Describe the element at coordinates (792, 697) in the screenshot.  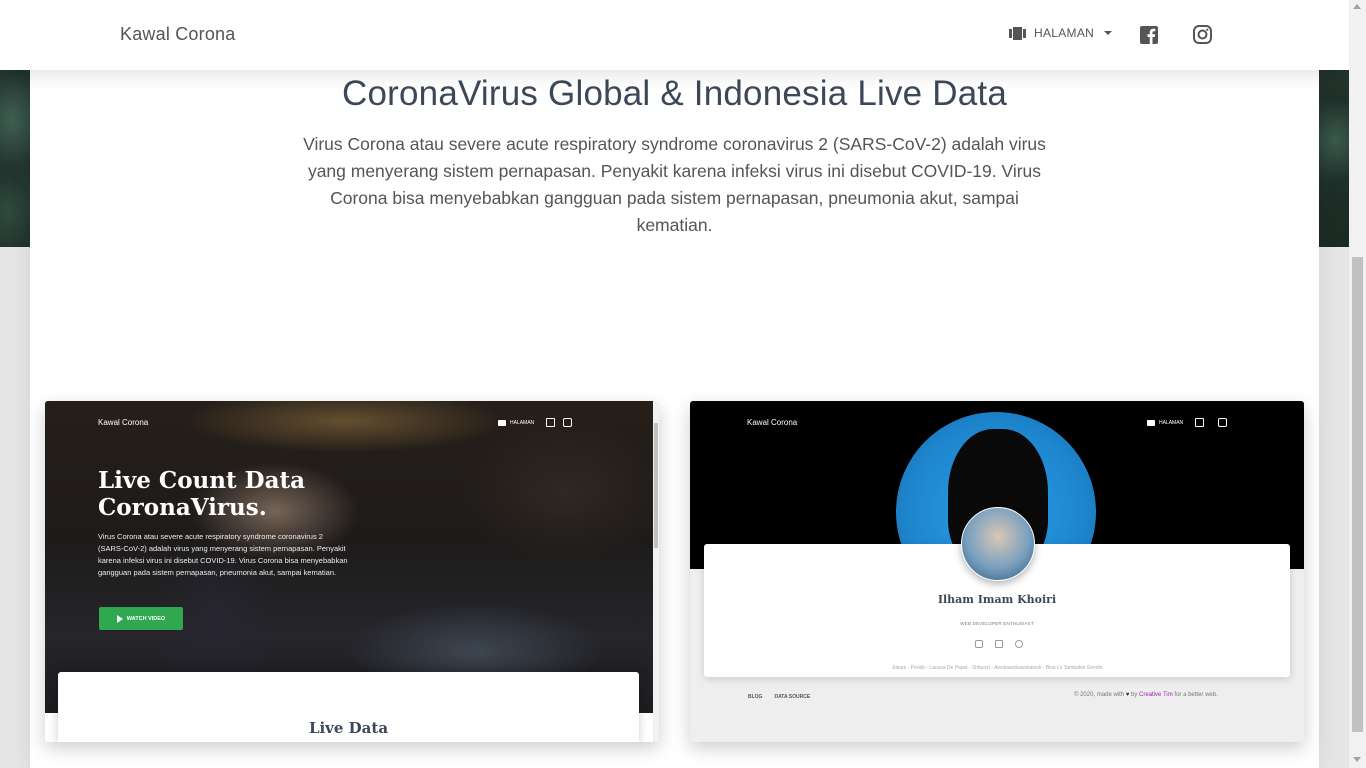
I see `footer-link-data-source: DATA SOURCE` at that location.